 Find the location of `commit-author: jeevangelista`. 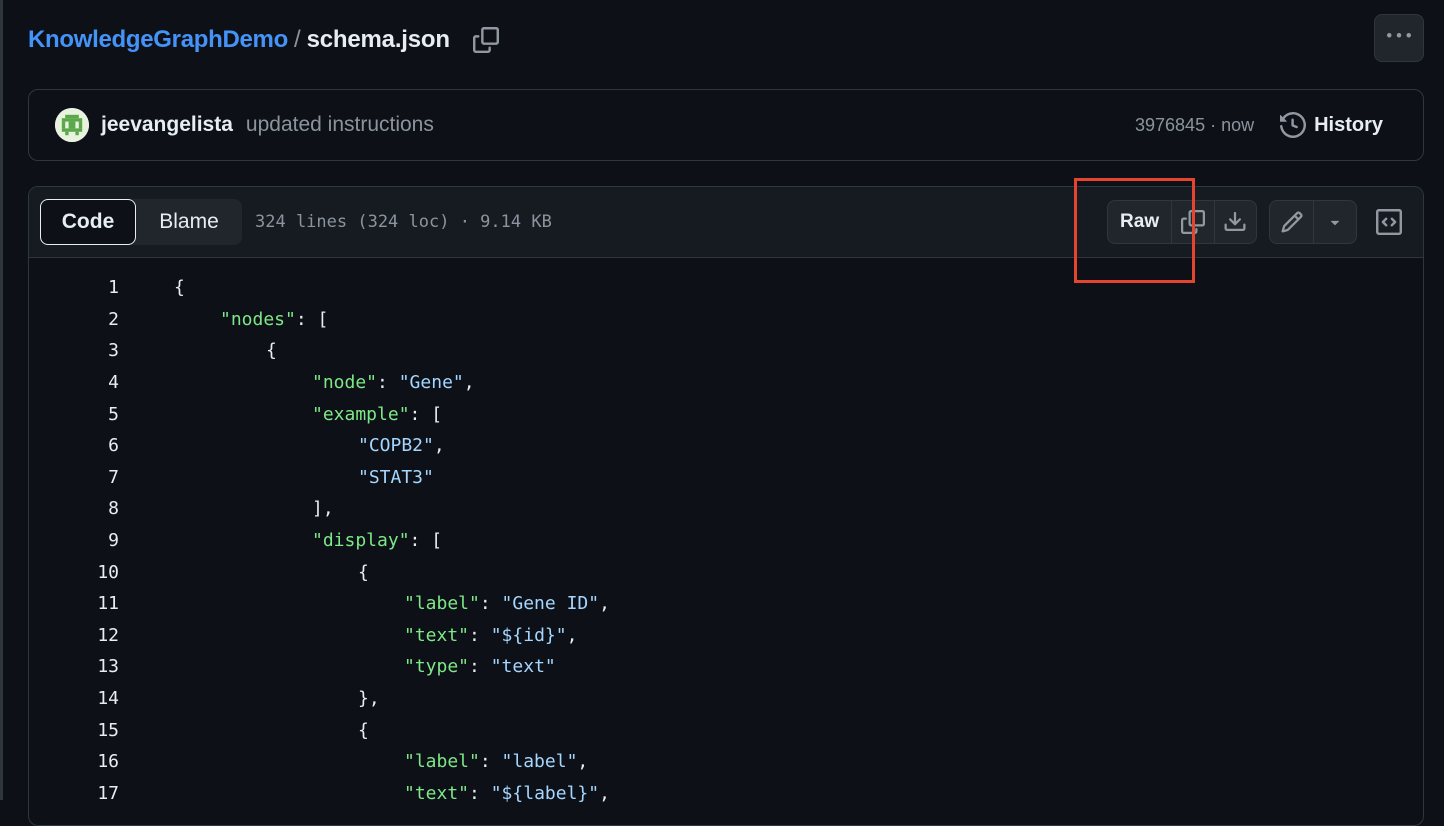

commit-author: jeevangelista is located at coordinates (167, 125).